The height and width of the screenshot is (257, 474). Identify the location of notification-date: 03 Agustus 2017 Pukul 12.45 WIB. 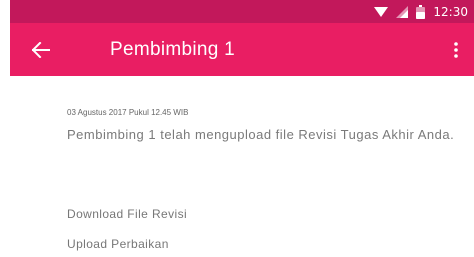
(128, 112).